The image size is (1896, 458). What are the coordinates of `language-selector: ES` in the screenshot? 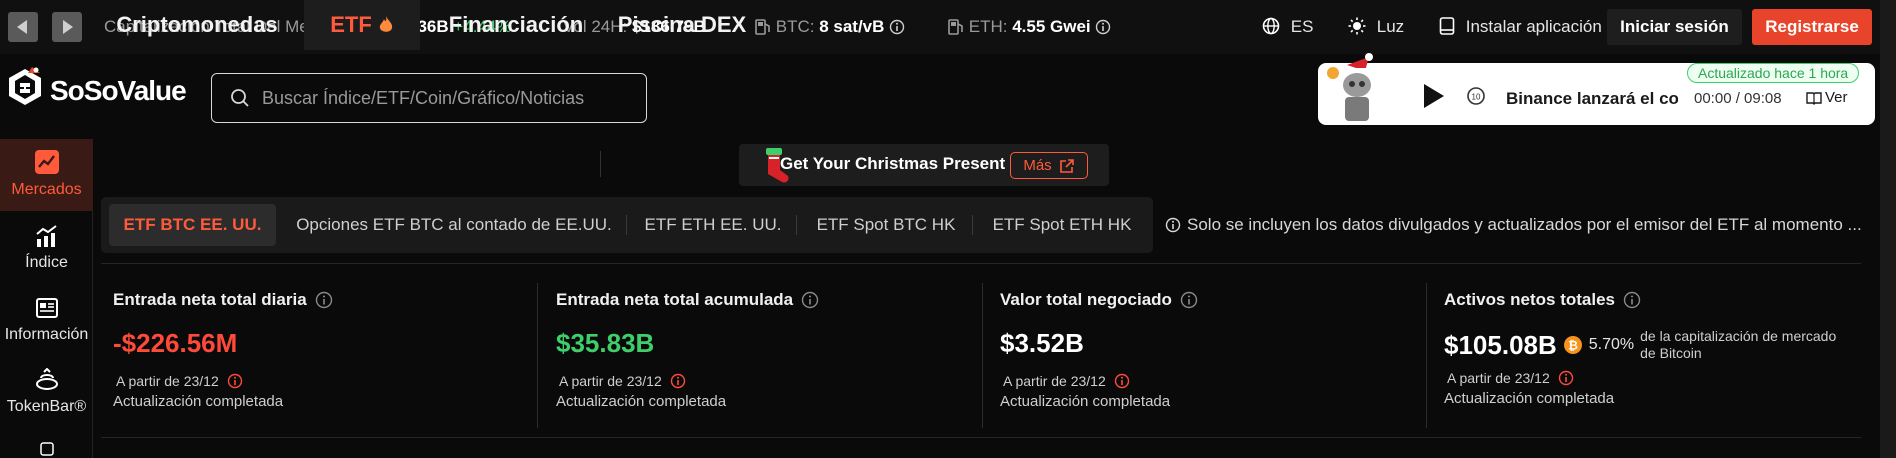 It's located at (1287, 27).